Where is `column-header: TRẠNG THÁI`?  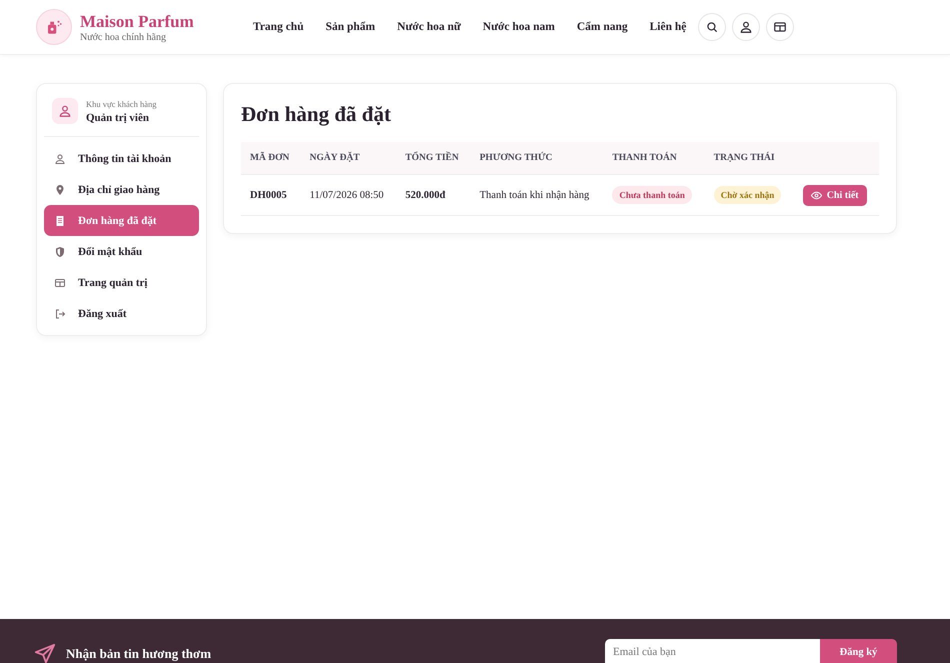
column-header: TRẠNG THÁI is located at coordinates (749, 158).